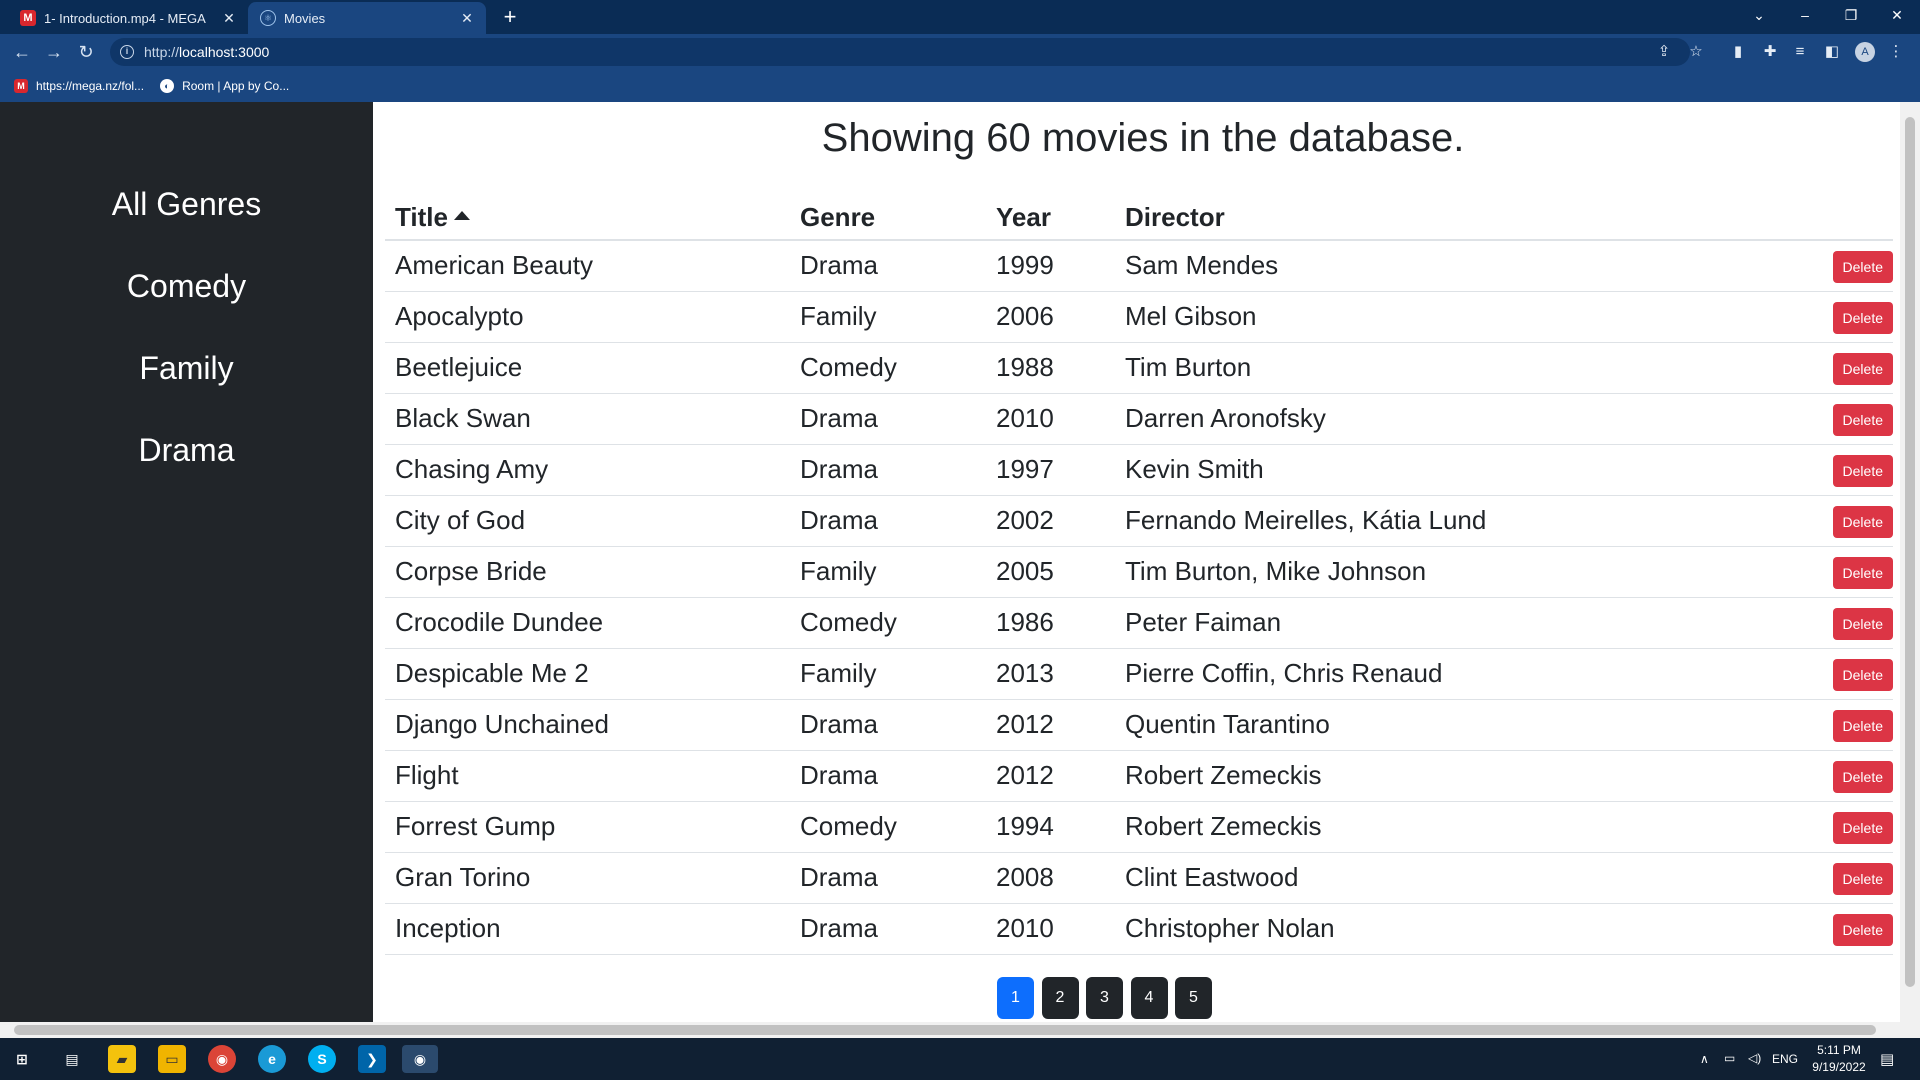  What do you see at coordinates (1759, 15) in the screenshot?
I see `tab-search-icon: ⌄` at bounding box center [1759, 15].